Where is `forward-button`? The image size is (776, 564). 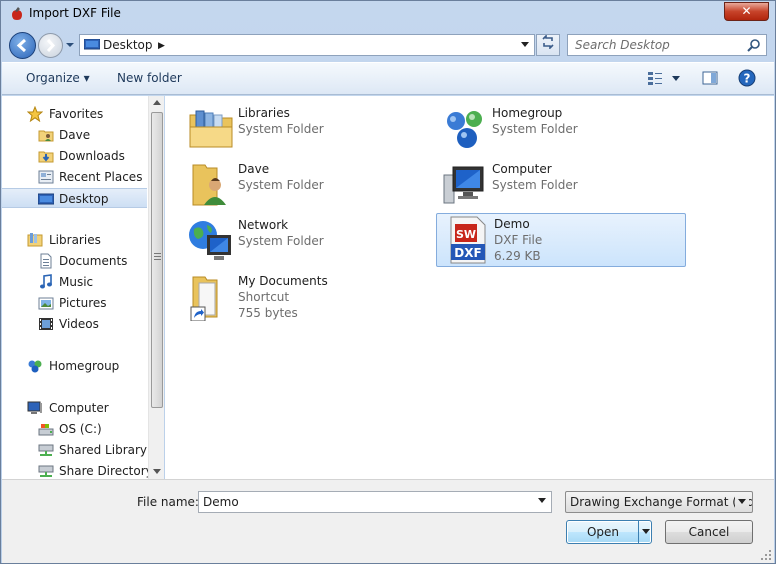 forward-button is located at coordinates (50, 45).